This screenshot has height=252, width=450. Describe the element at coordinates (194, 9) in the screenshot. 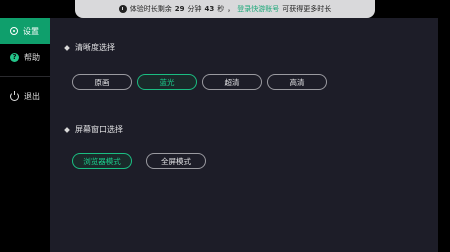

I see `banner-min-unit: 分钟` at that location.